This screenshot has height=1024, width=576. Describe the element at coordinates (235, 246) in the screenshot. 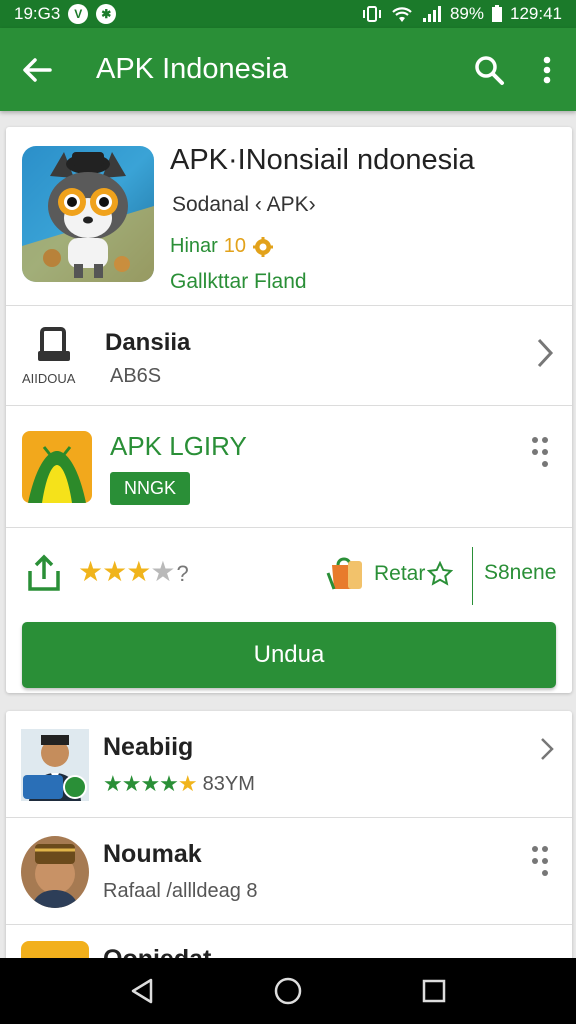

I see `app-meta-value: 10` at that location.